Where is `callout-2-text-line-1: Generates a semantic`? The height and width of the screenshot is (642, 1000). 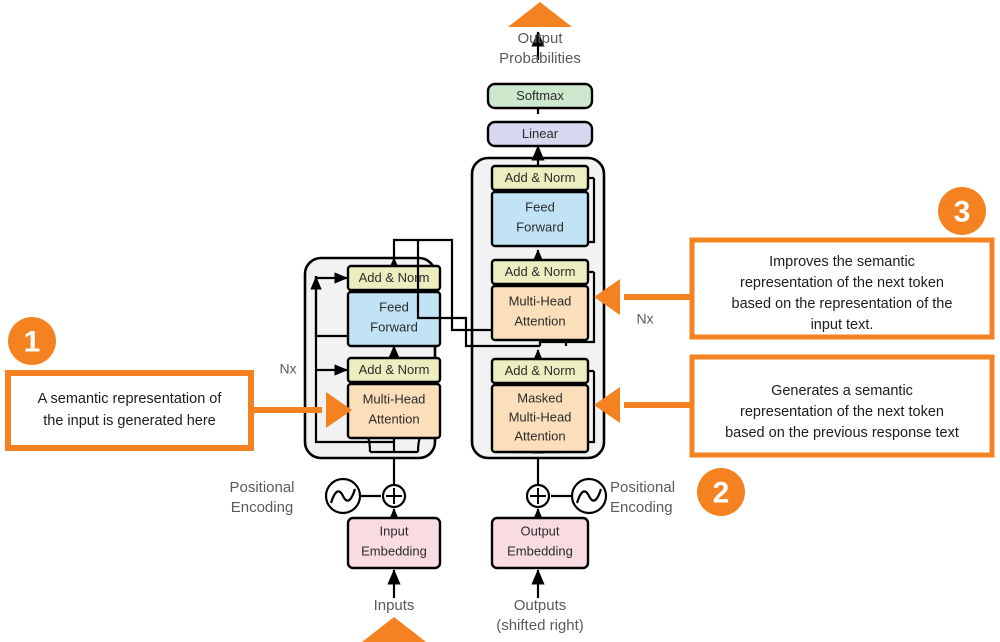
callout-2-text-line-1: Generates a semantic is located at coordinates (842, 391).